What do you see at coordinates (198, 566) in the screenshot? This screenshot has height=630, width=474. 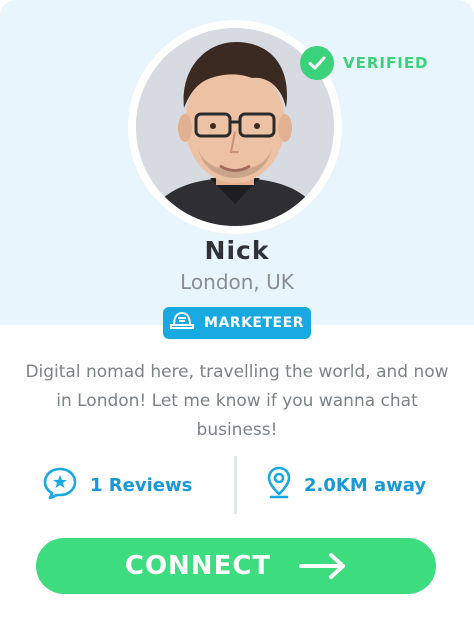 I see `connect-label: CONNECT` at bounding box center [198, 566].